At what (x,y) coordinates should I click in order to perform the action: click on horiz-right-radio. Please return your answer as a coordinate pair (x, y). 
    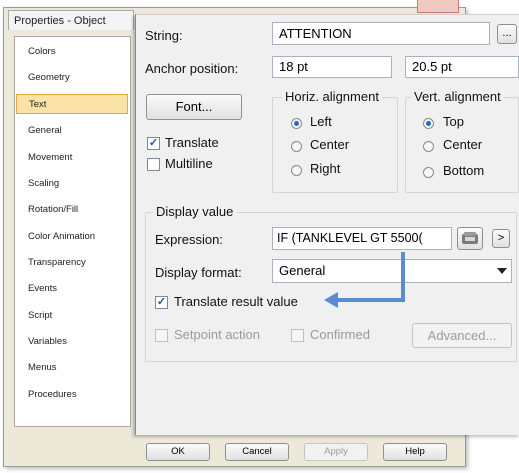
    Looking at the image, I should click on (296, 170).